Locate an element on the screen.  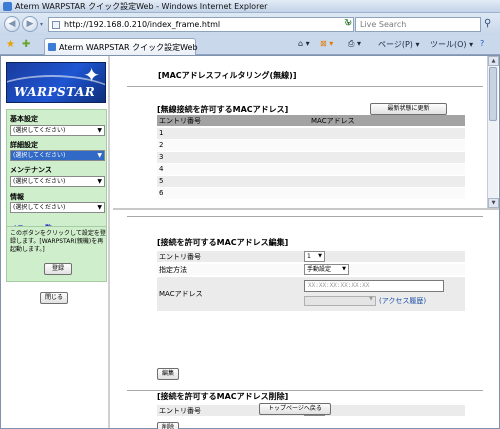
scroll-down-icon: ▼ is located at coordinates (493, 203).